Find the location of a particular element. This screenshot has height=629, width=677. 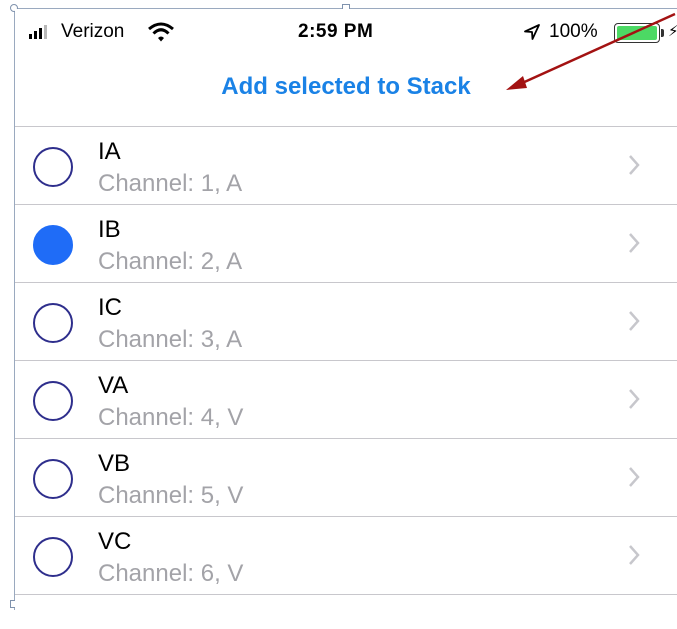

channel-subtitle: Channel: 1, A is located at coordinates (170, 183).